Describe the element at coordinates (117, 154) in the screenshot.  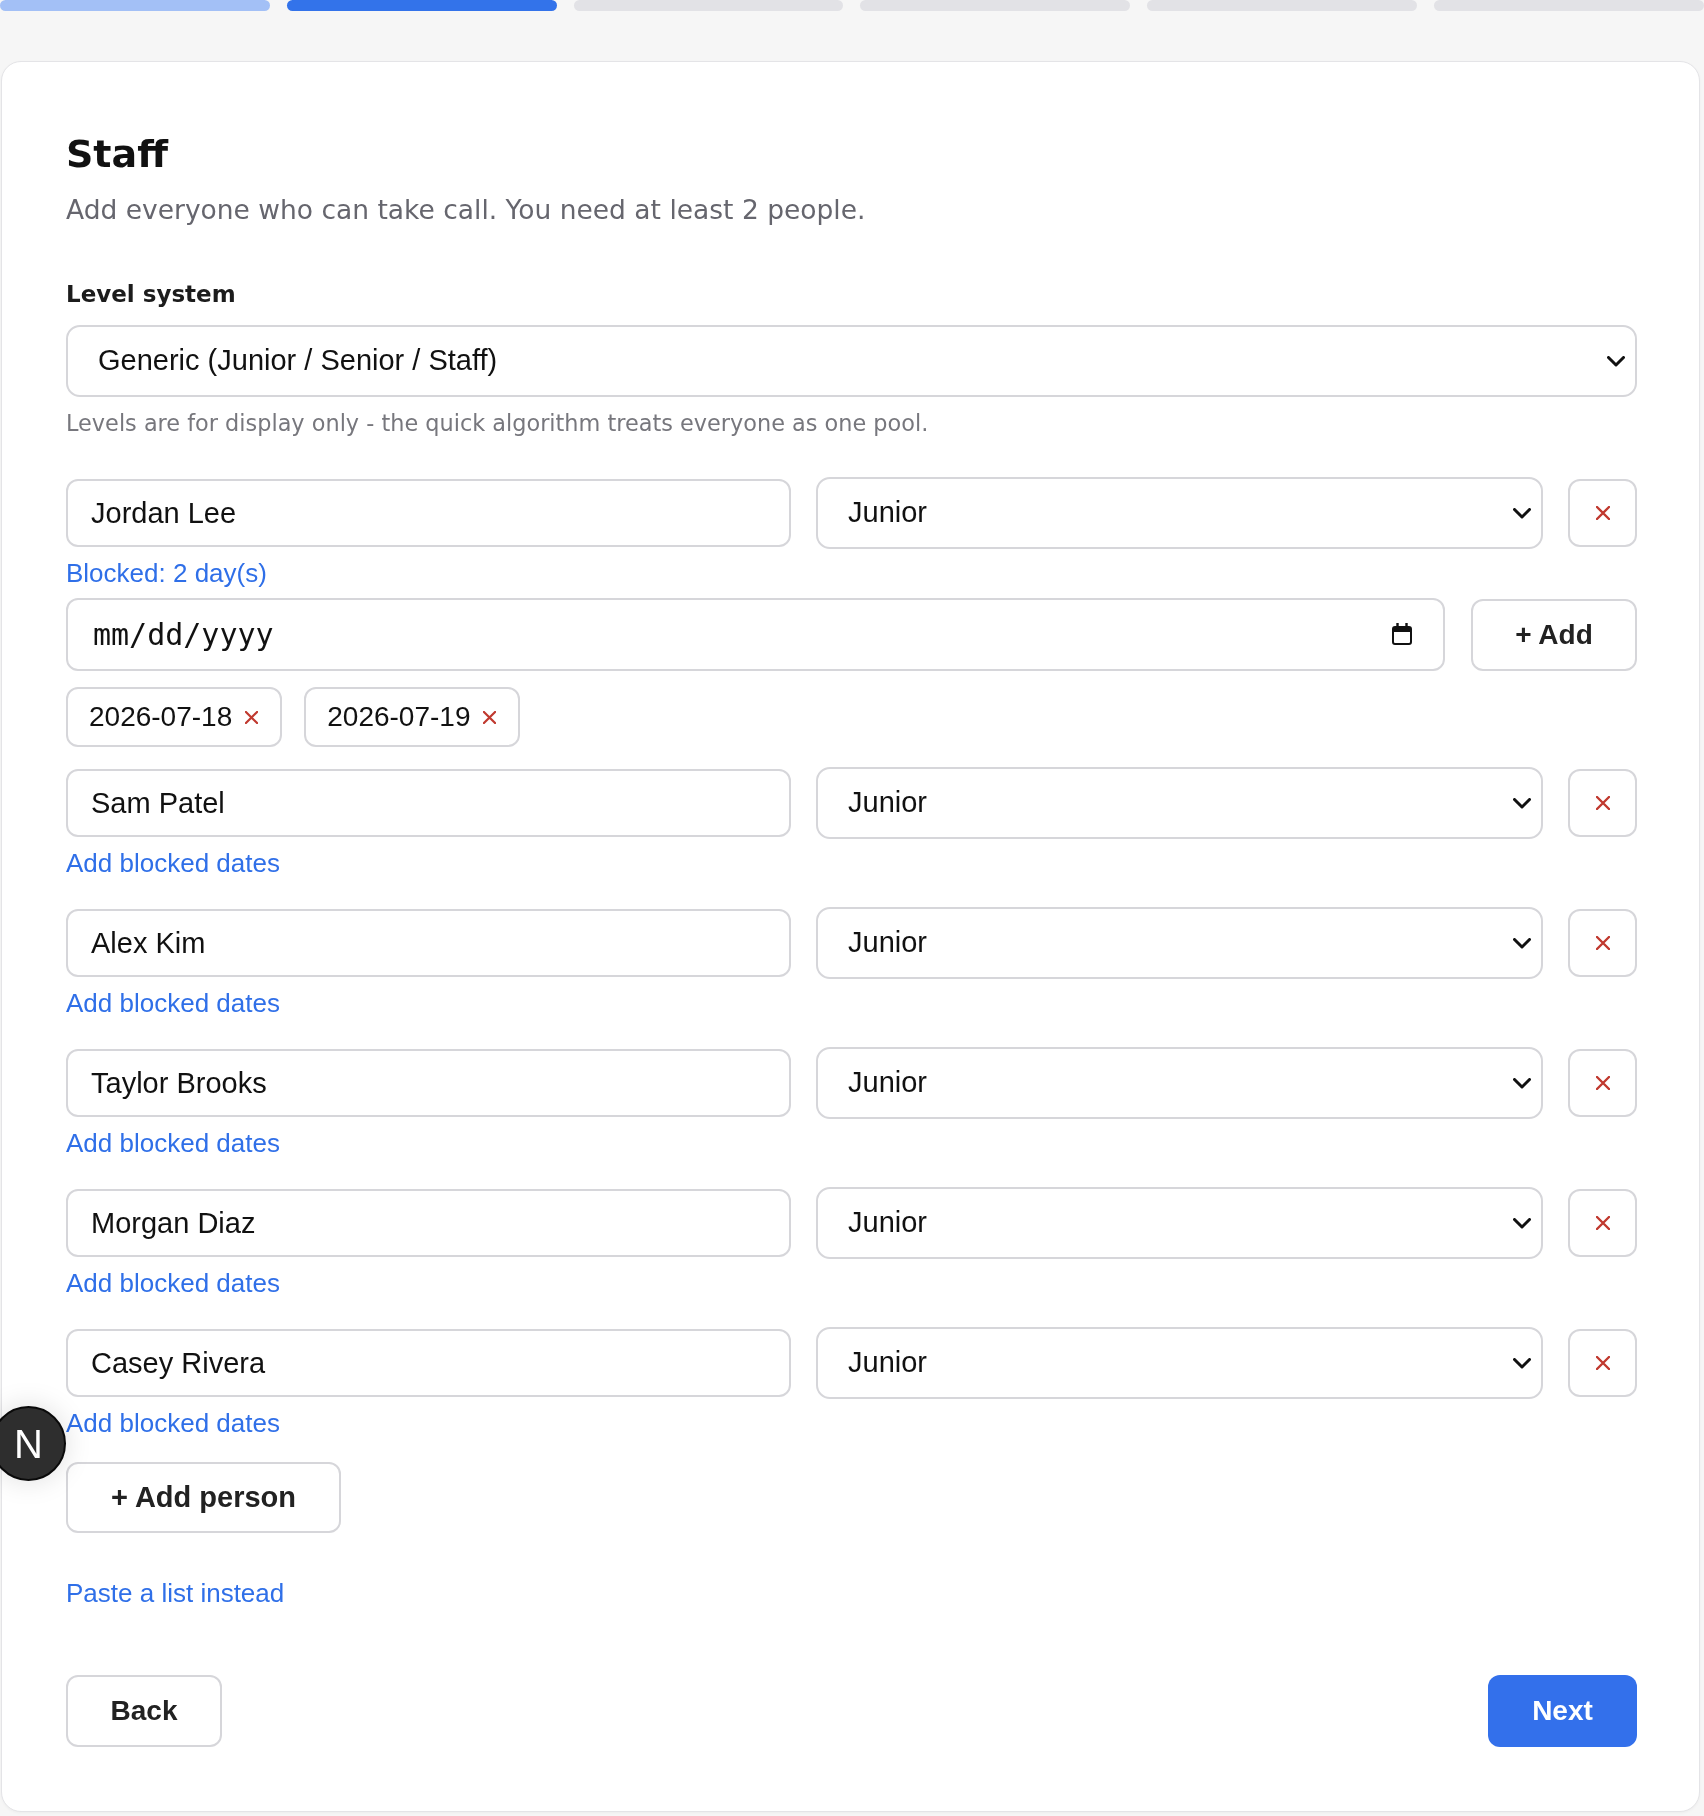
I see `page-title: Staff` at that location.